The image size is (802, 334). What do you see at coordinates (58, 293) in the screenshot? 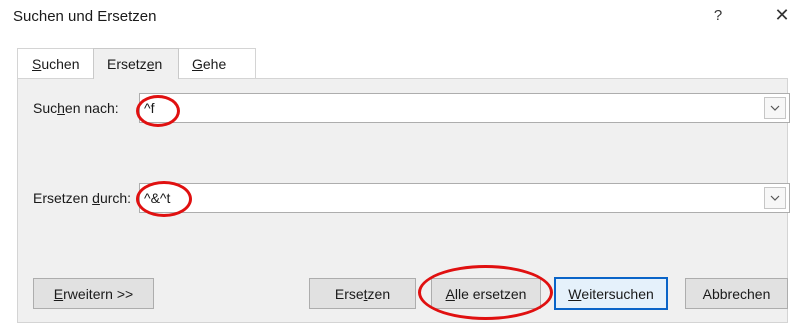
I see `button-label-accel: E` at bounding box center [58, 293].